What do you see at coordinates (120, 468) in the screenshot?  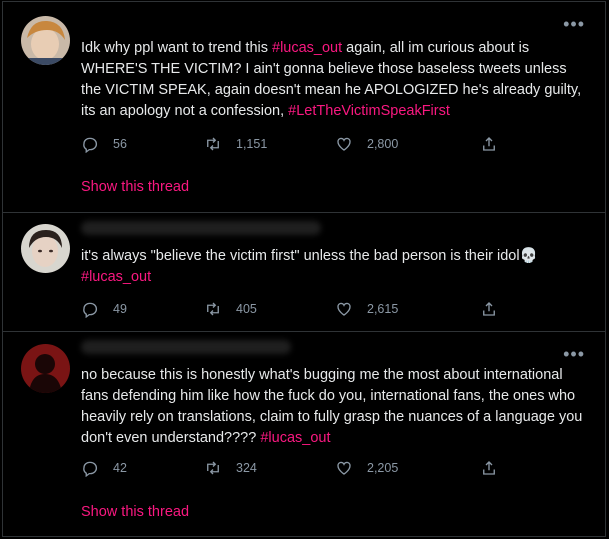 I see `reply-count: 42` at bounding box center [120, 468].